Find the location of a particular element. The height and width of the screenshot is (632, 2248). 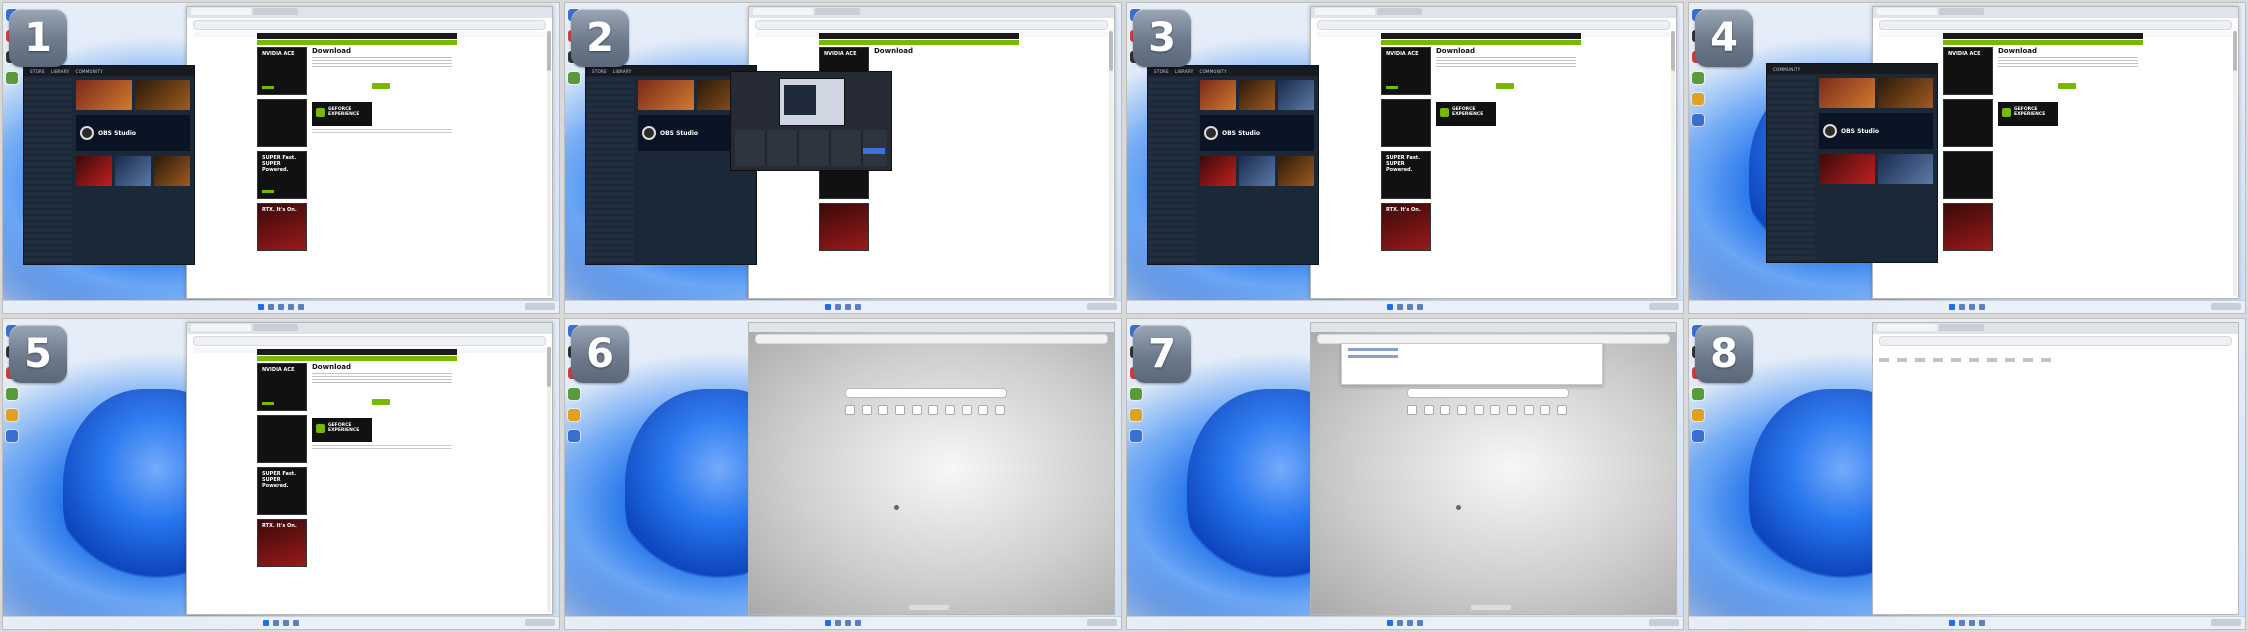

obs-preview is located at coordinates (812, 102).